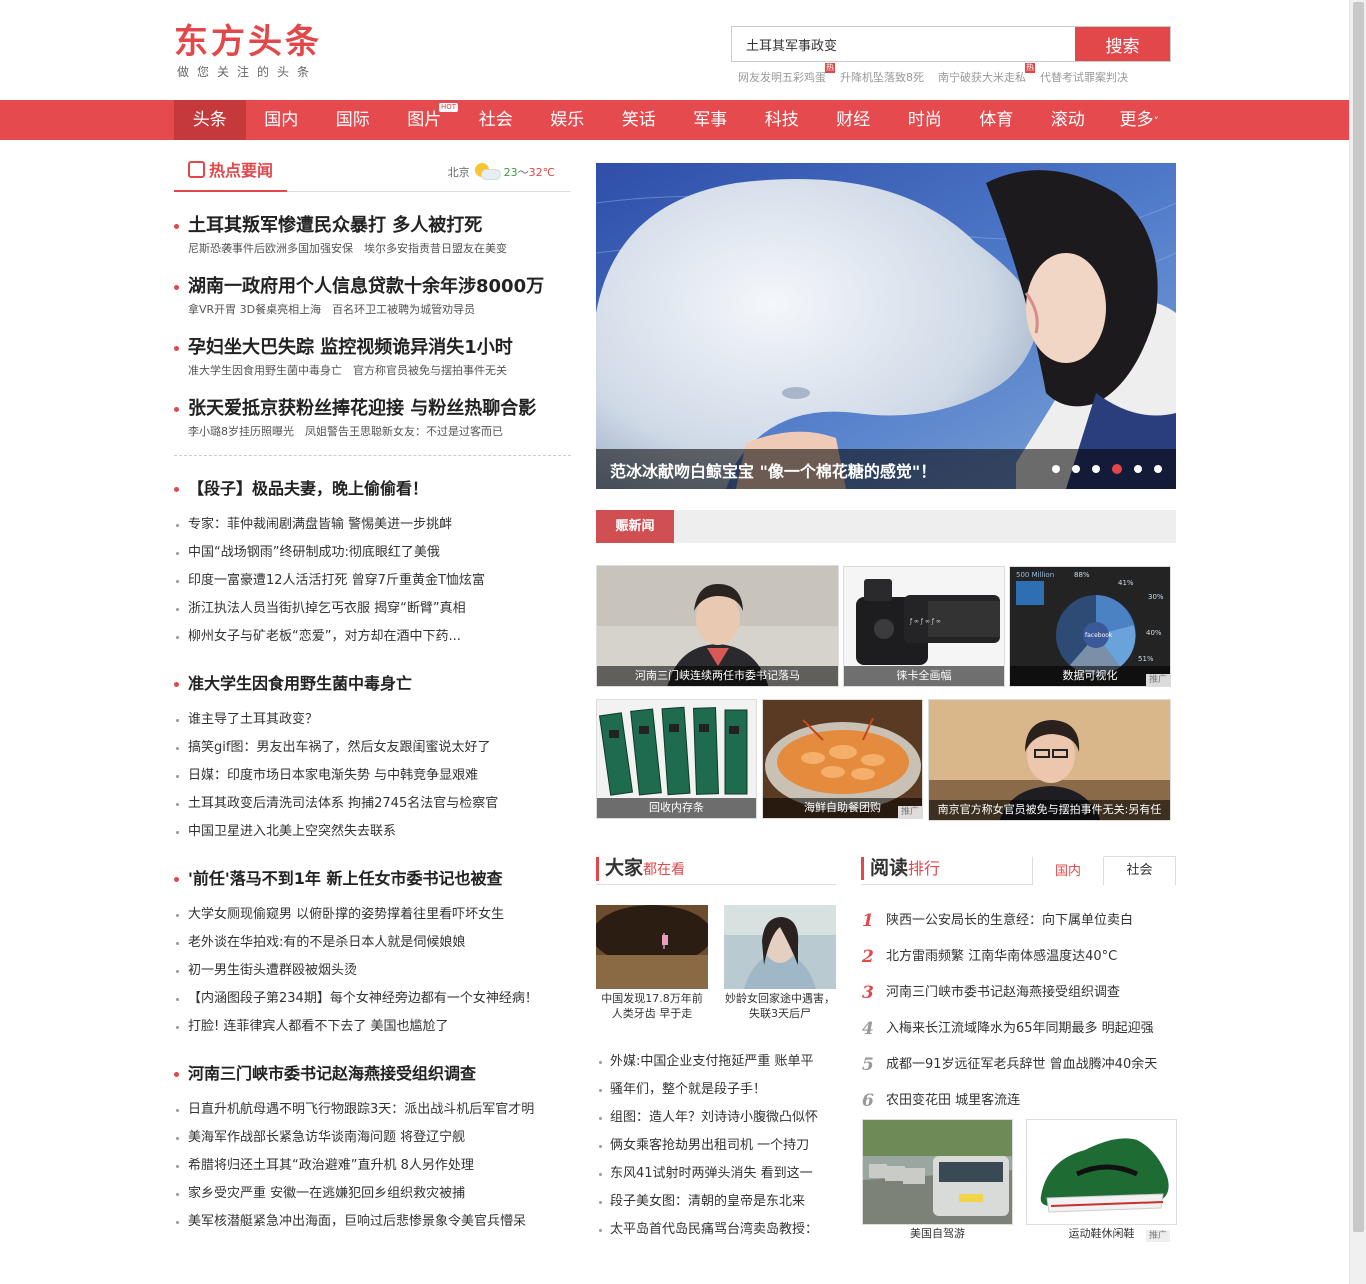 Image resolution: width=1366 pixels, height=1284 pixels. Describe the element at coordinates (1019, 921) in the screenshot. I see `rank-item: 1 陕西一公安局长的生意经：向下属单位卖白` at that location.